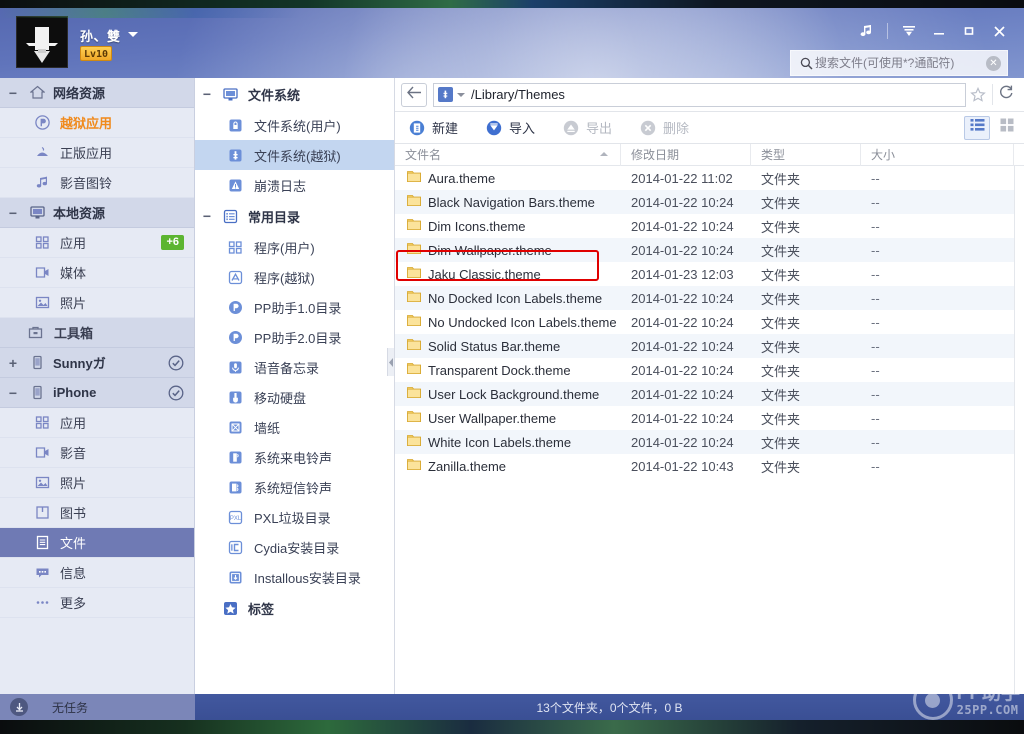 This screenshot has height=734, width=1024. I want to click on collapse-left-icon, so click(390, 362).